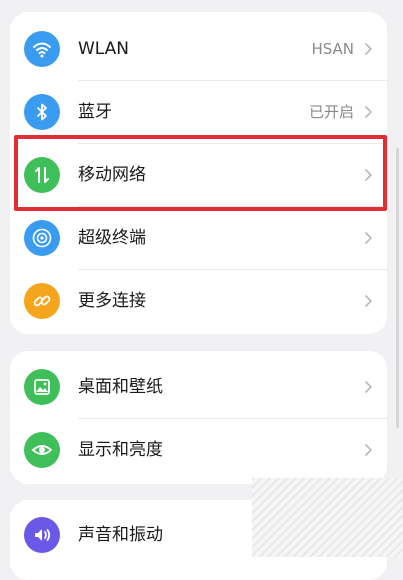  What do you see at coordinates (42, 112) in the screenshot?
I see `bluetooth-icon` at bounding box center [42, 112].